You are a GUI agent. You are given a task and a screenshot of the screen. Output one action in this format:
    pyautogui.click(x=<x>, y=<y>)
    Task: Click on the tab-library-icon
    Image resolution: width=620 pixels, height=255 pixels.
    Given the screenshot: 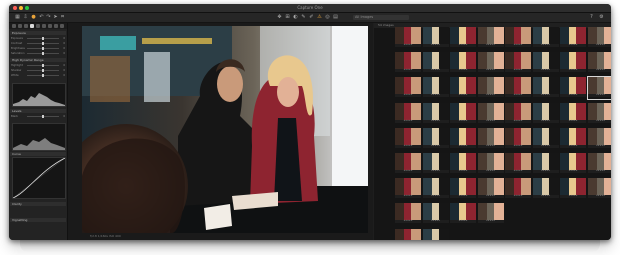 What is the action you would take?
    pyautogui.click(x=14, y=26)
    